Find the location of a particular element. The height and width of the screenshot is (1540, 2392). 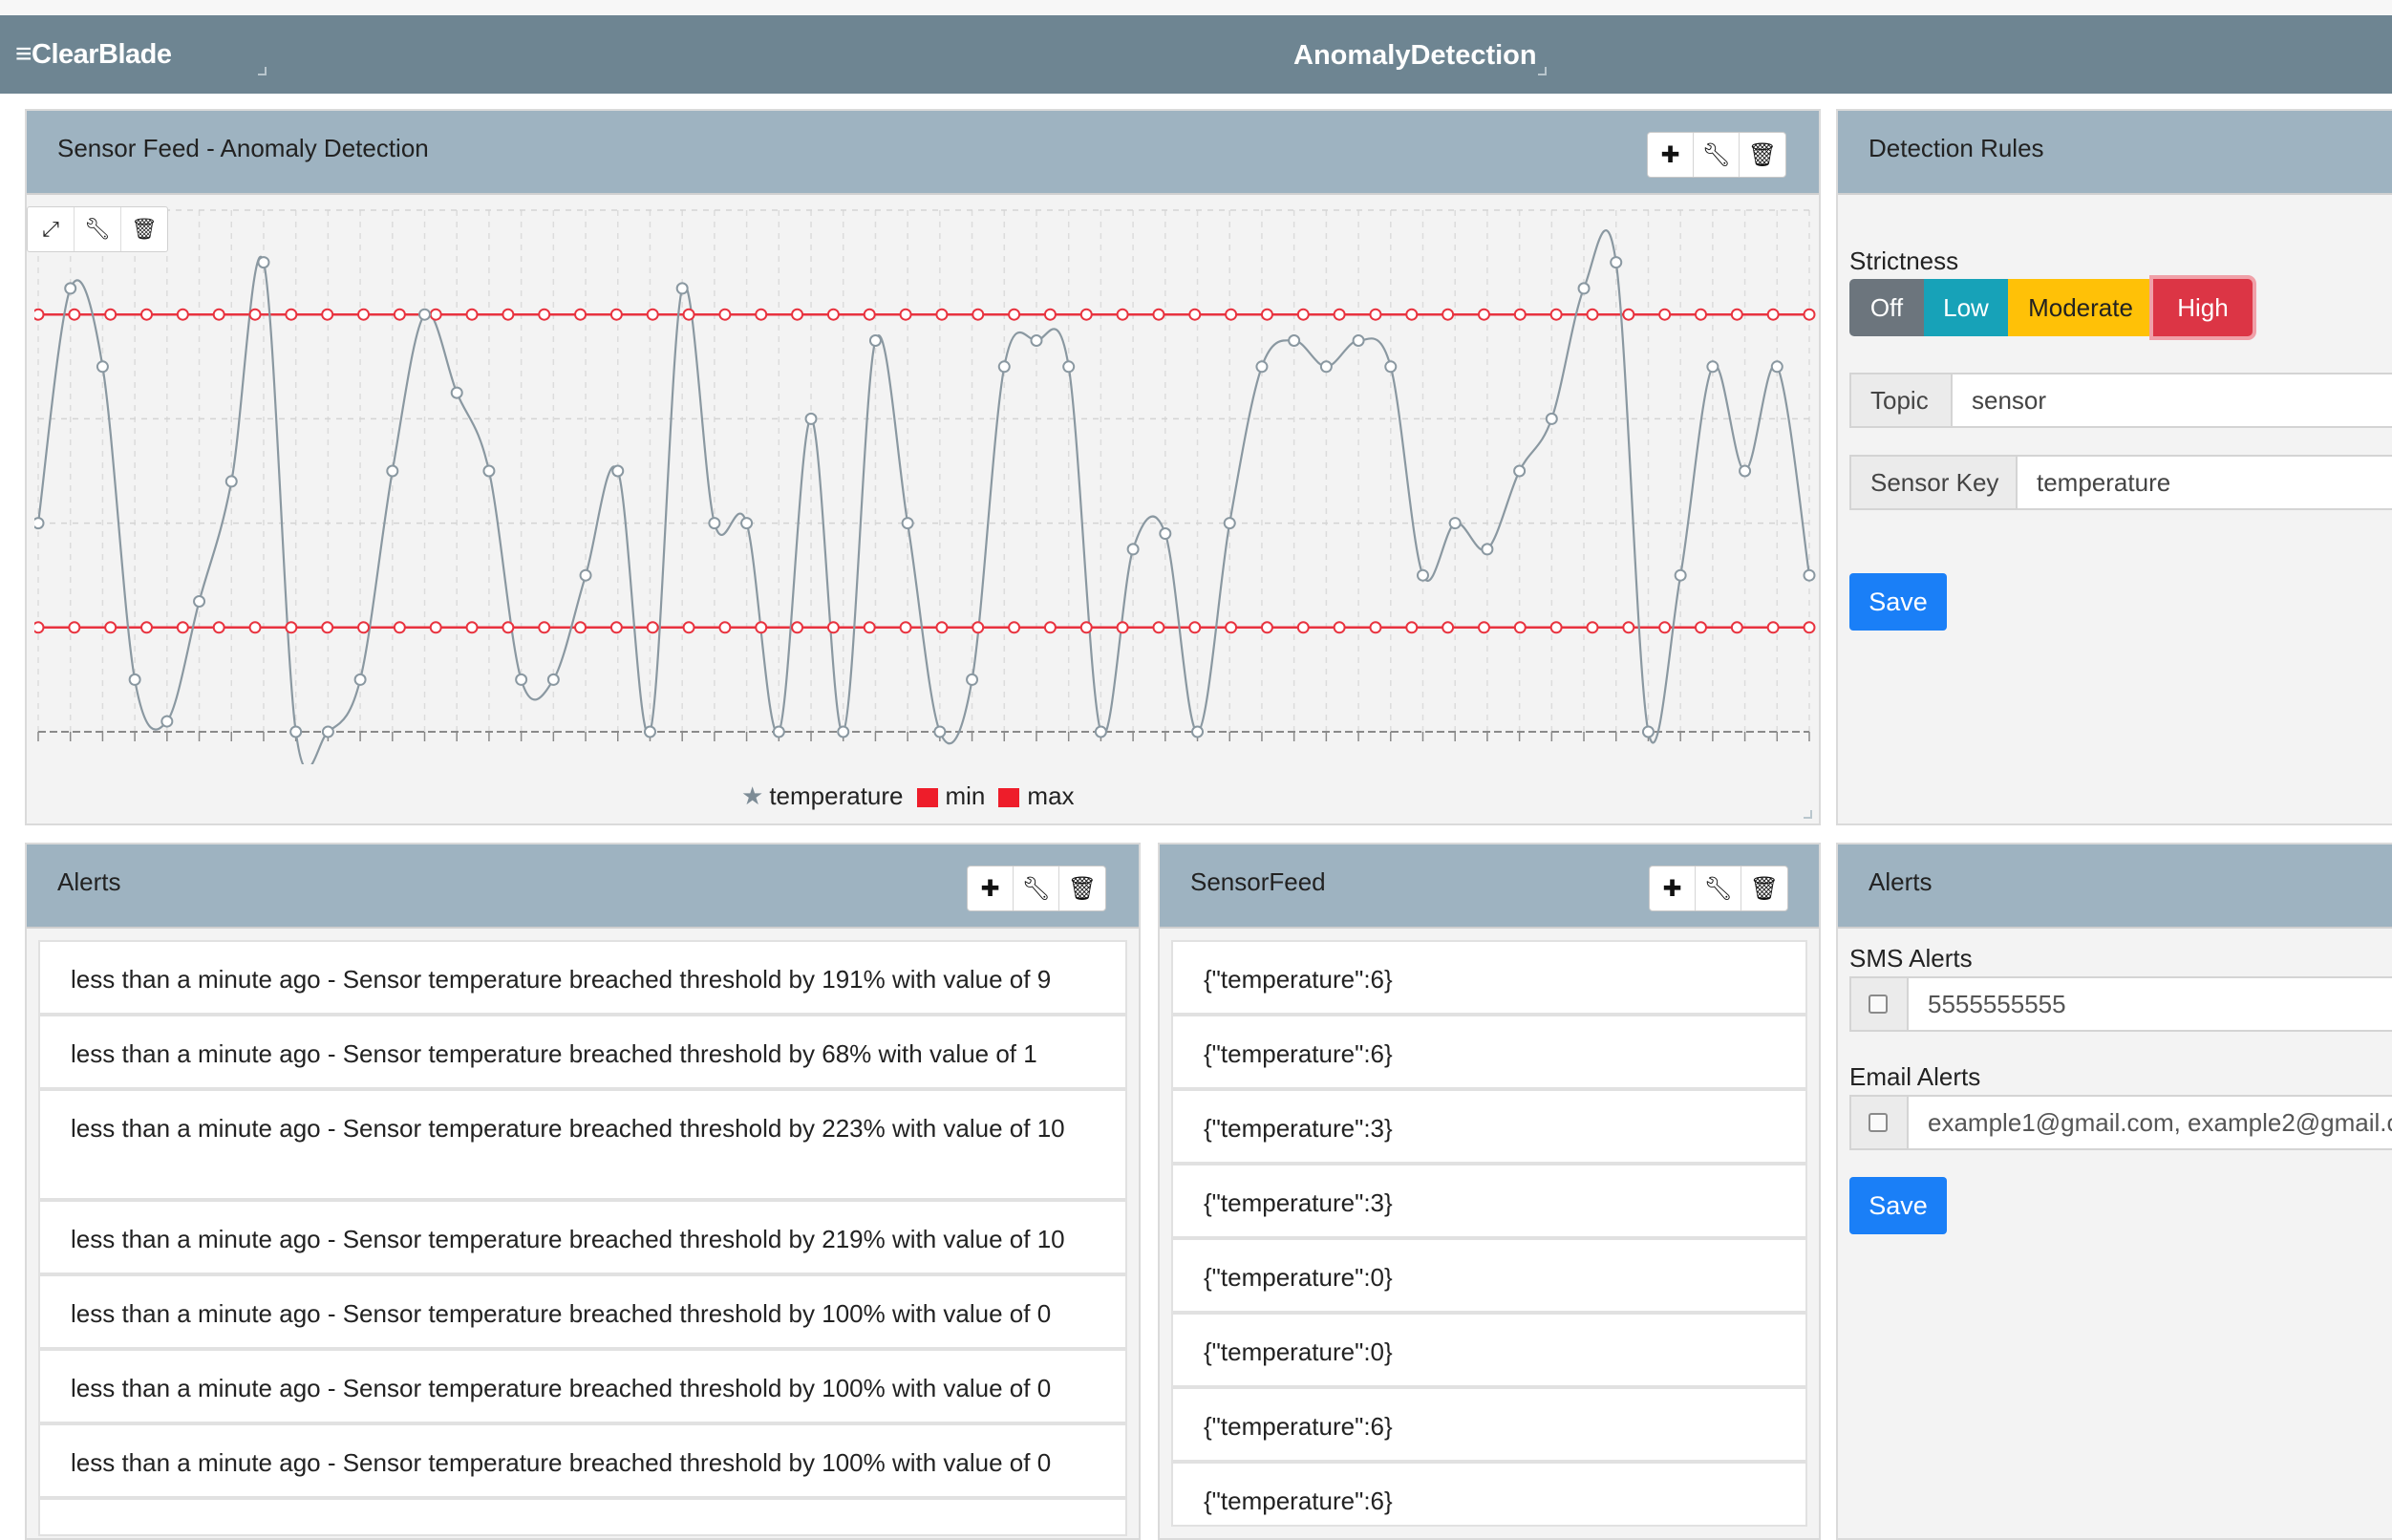

panel-title: Sensor Feed - Anomaly Detection is located at coordinates (243, 148).